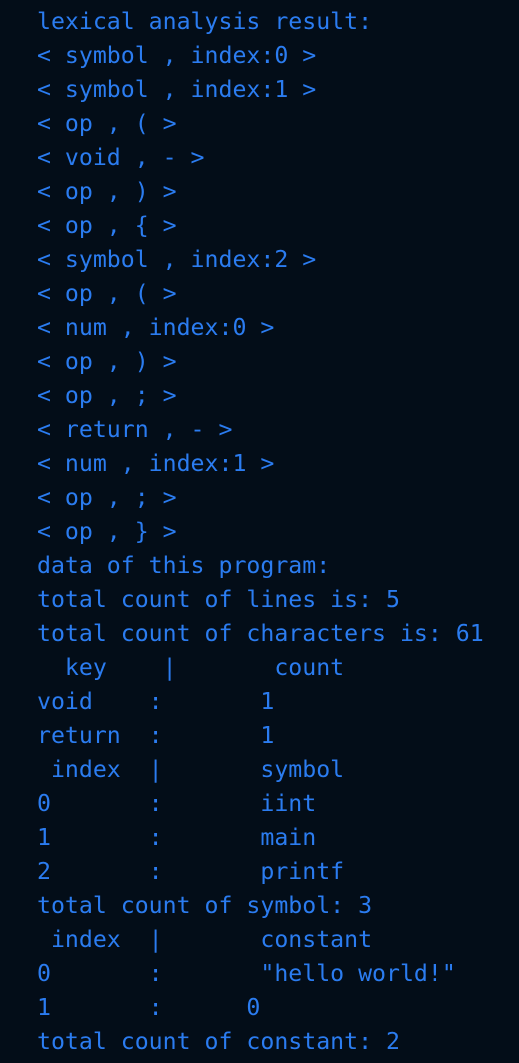 The width and height of the screenshot is (519, 1063). I want to click on console-line: total count of lines is: 5, so click(218, 599).